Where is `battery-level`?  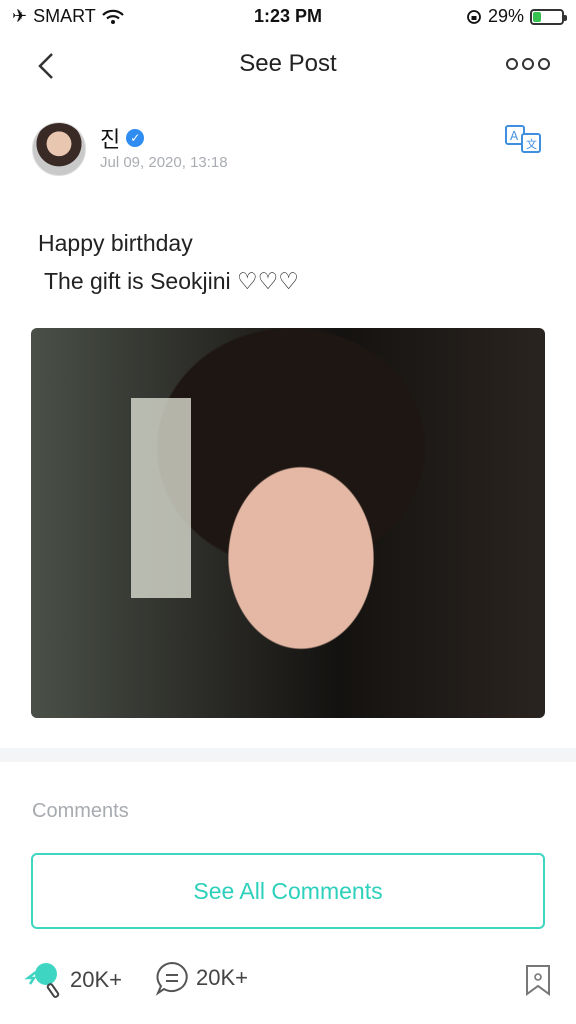
battery-level is located at coordinates (537, 16).